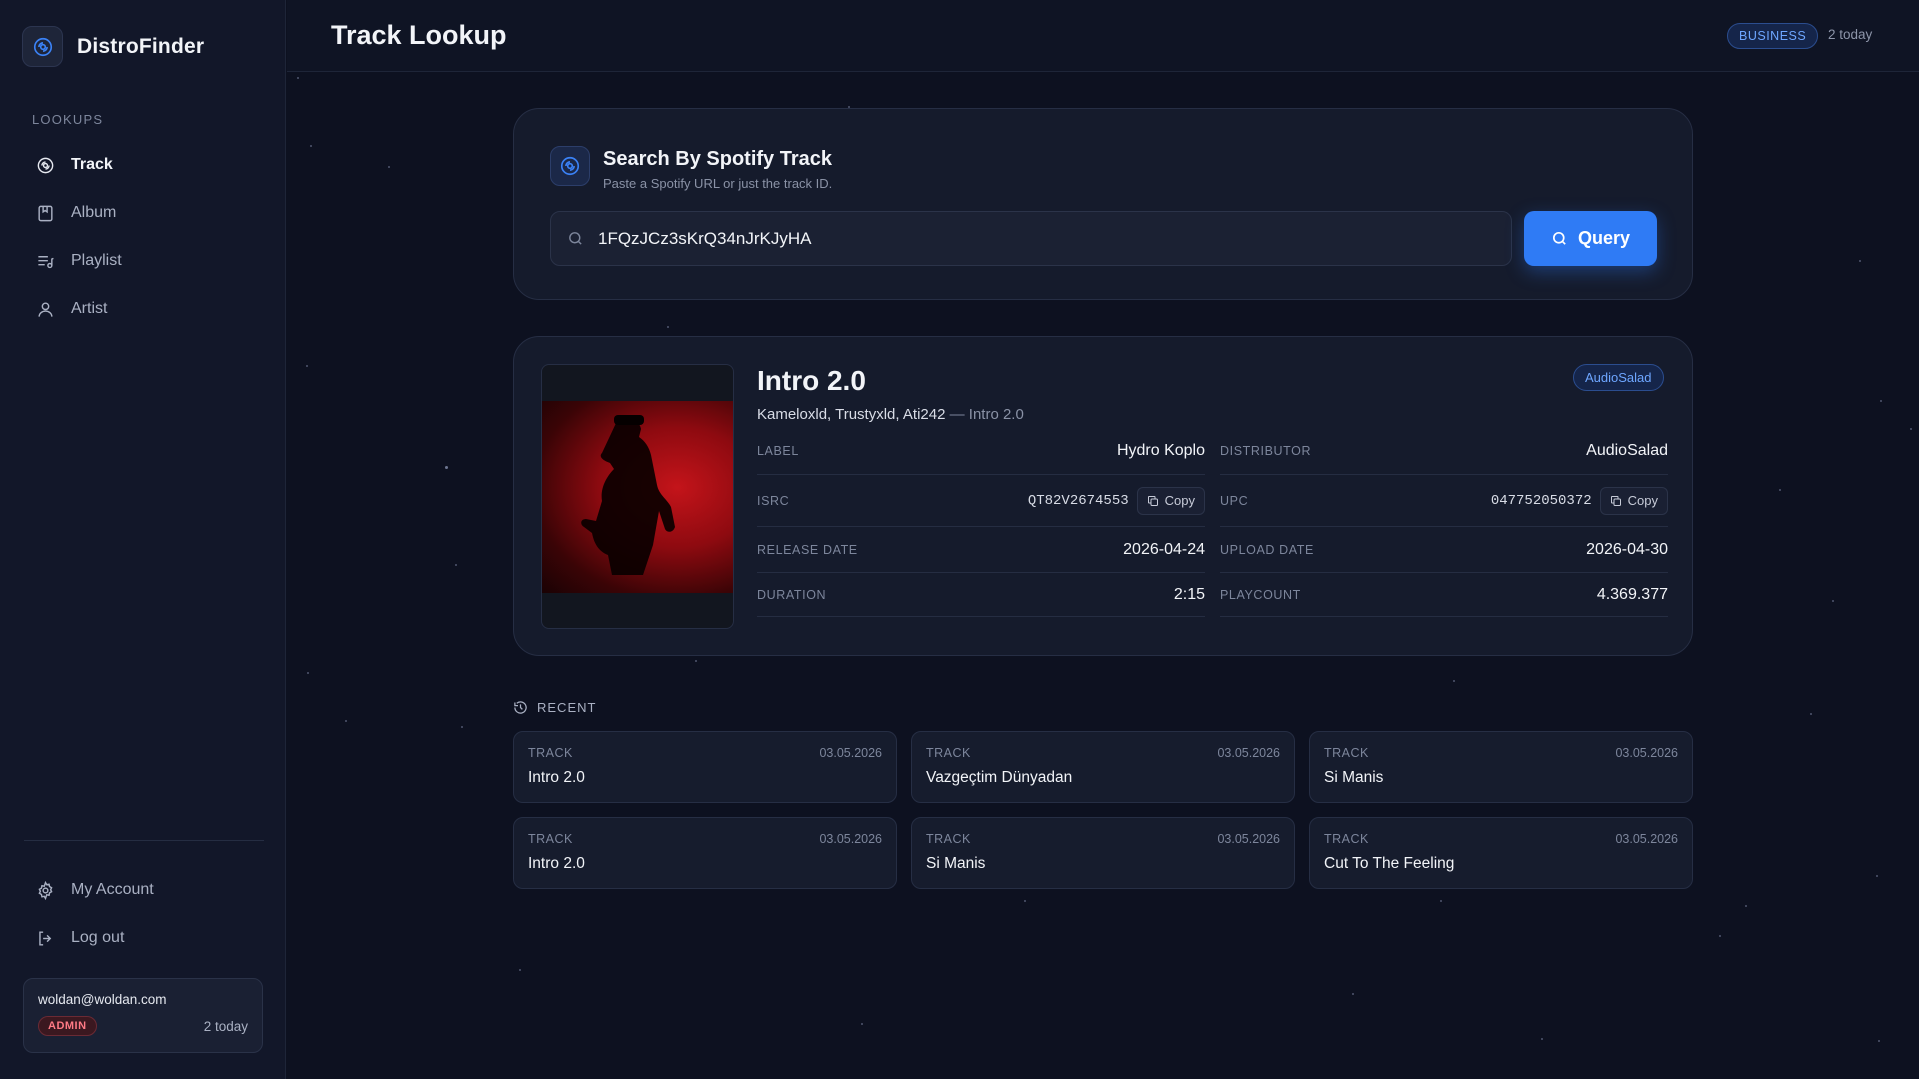 This screenshot has width=1919, height=1079. What do you see at coordinates (42, 46) in the screenshot?
I see `brand-logo-icon` at bounding box center [42, 46].